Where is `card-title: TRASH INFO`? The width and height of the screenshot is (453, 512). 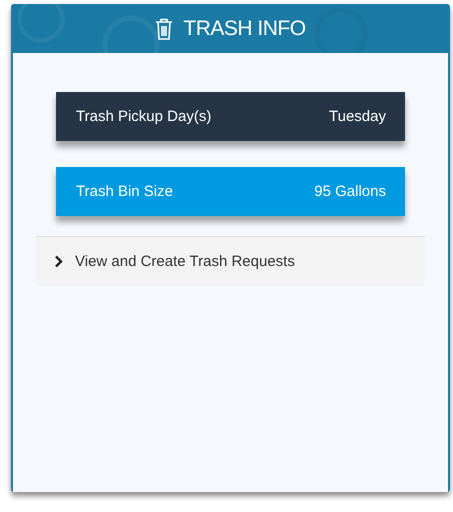 card-title: TRASH INFO is located at coordinates (244, 28).